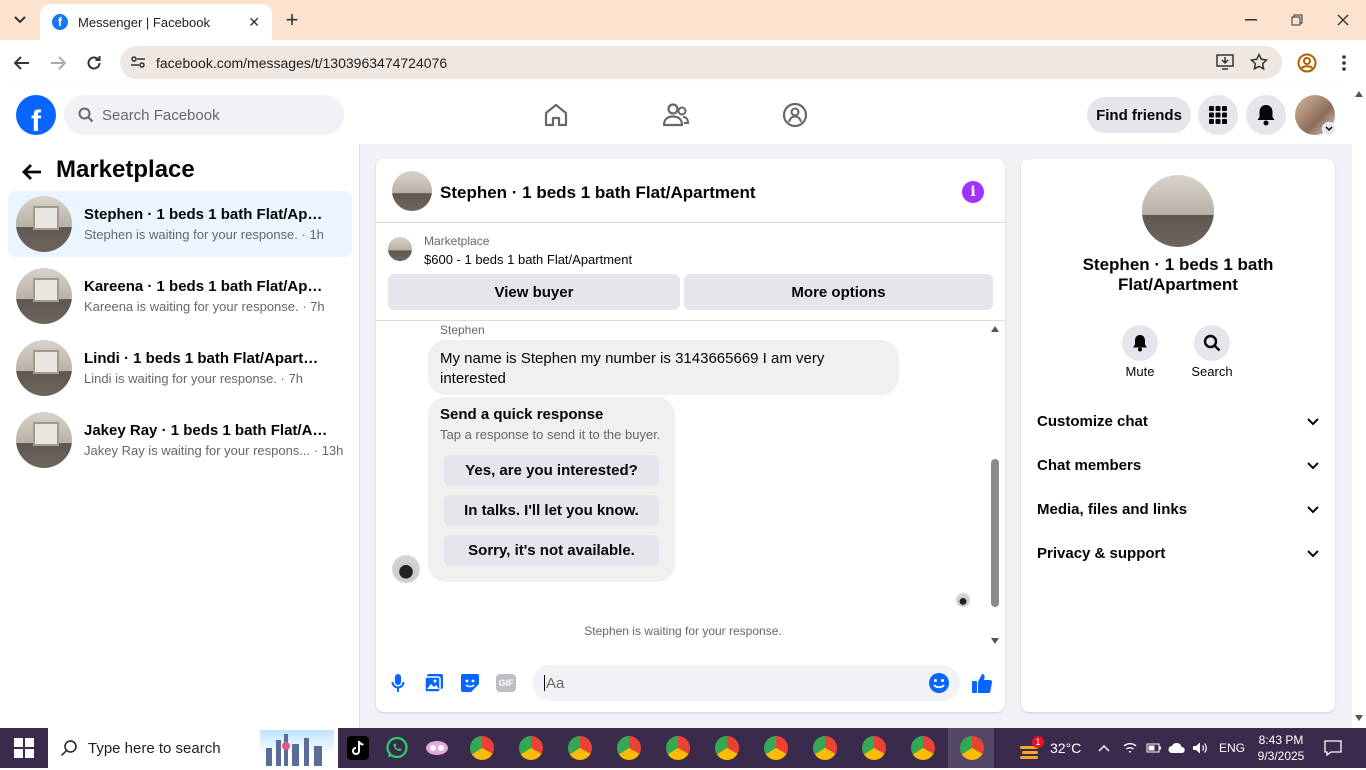 The image size is (1366, 770). Describe the element at coordinates (551, 550) in the screenshot. I see `quick-reply-button: Sorry, it's not available.` at that location.